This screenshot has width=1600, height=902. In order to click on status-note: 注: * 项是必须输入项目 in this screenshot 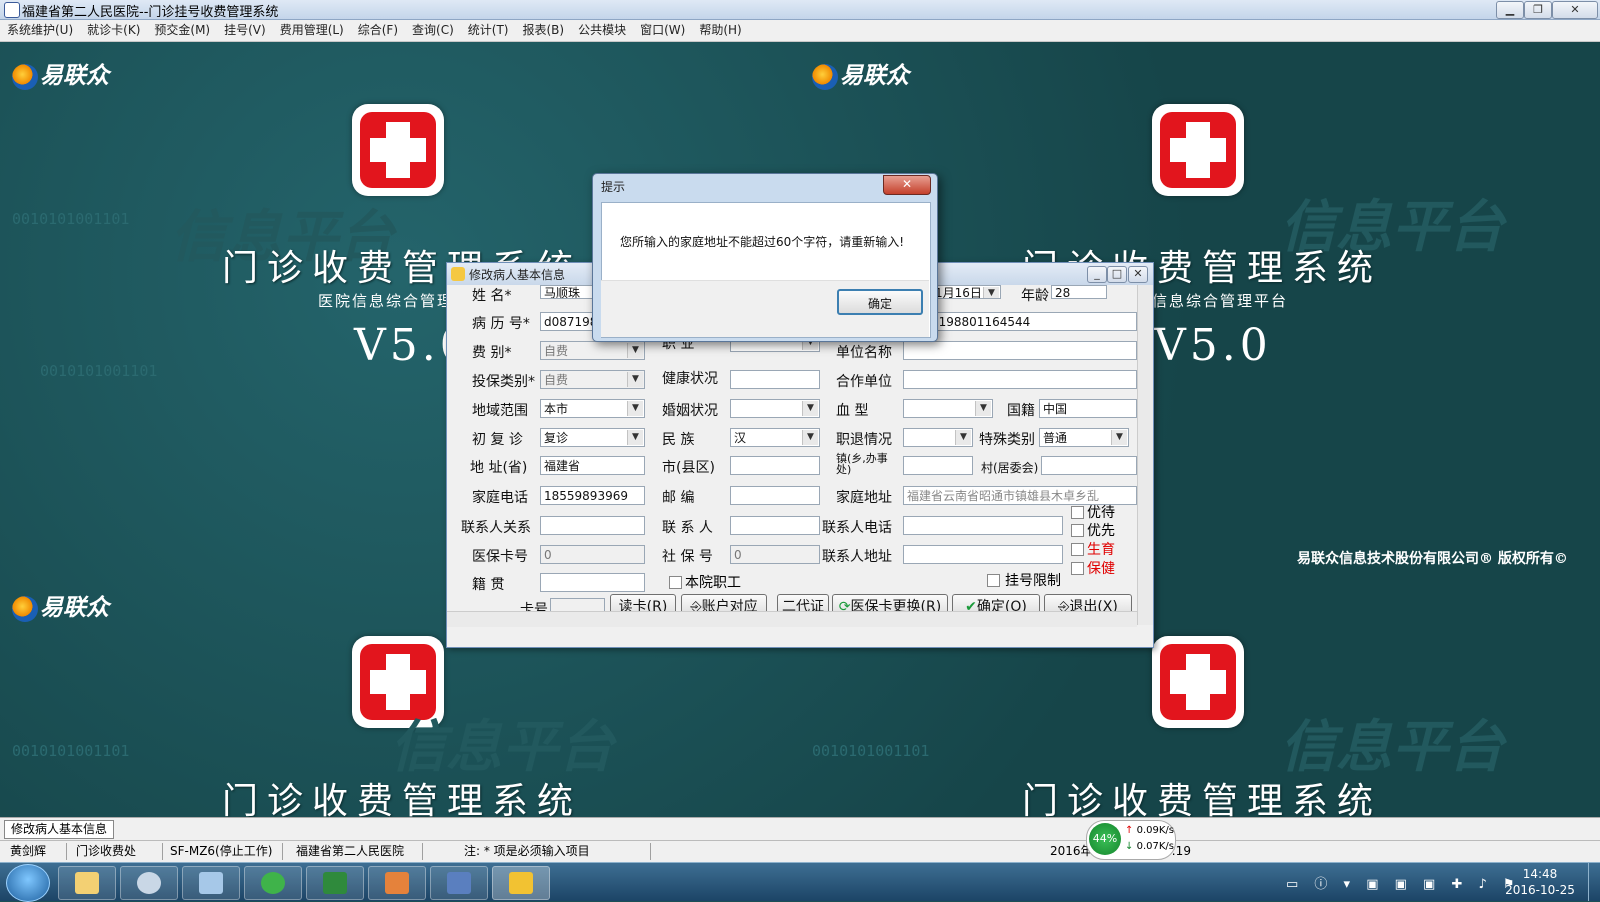, I will do `click(554, 851)`.